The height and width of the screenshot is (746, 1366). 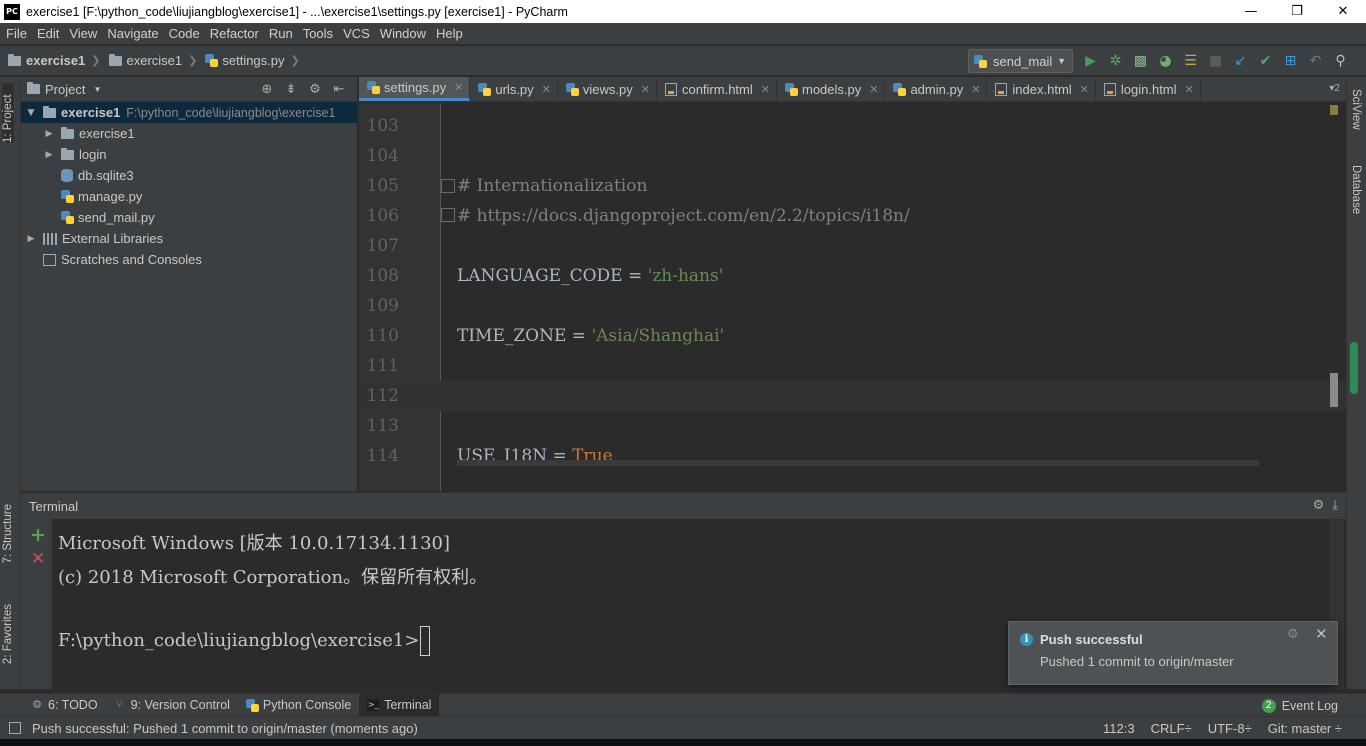 I want to click on editor-vertical-scrollbar, so click(x=1334, y=390).